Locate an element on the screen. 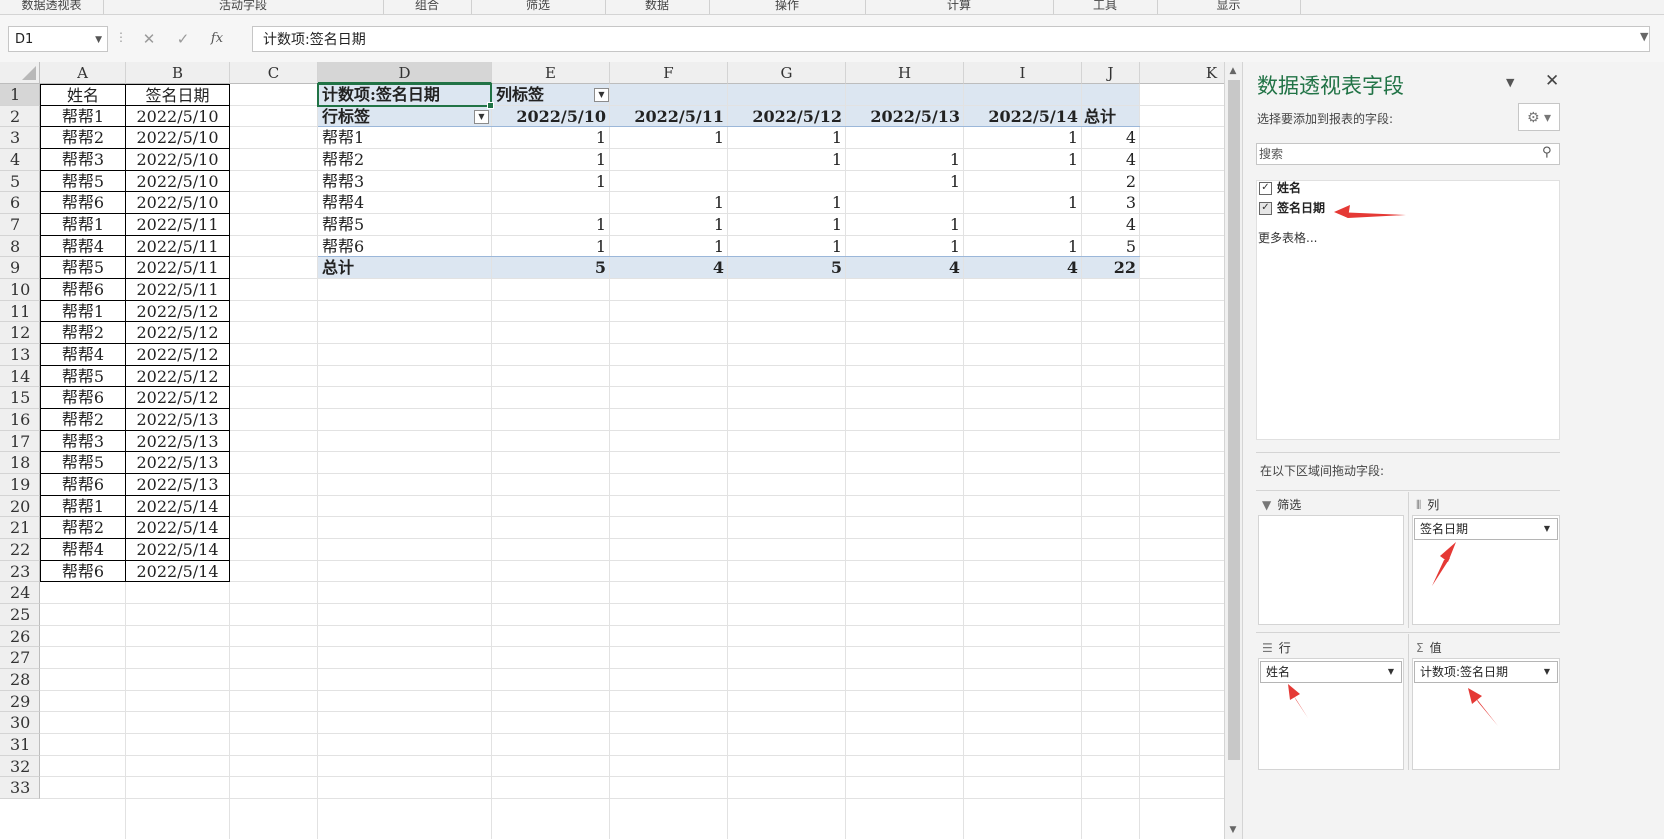 Image resolution: width=1664 pixels, height=839 pixels. field-item-sign-date: ✓ 签名日期 is located at coordinates (1292, 208).